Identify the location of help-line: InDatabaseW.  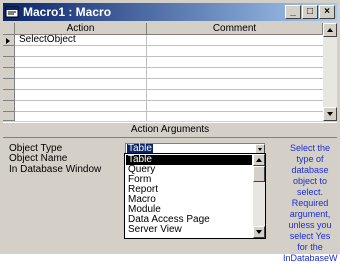
(310, 258).